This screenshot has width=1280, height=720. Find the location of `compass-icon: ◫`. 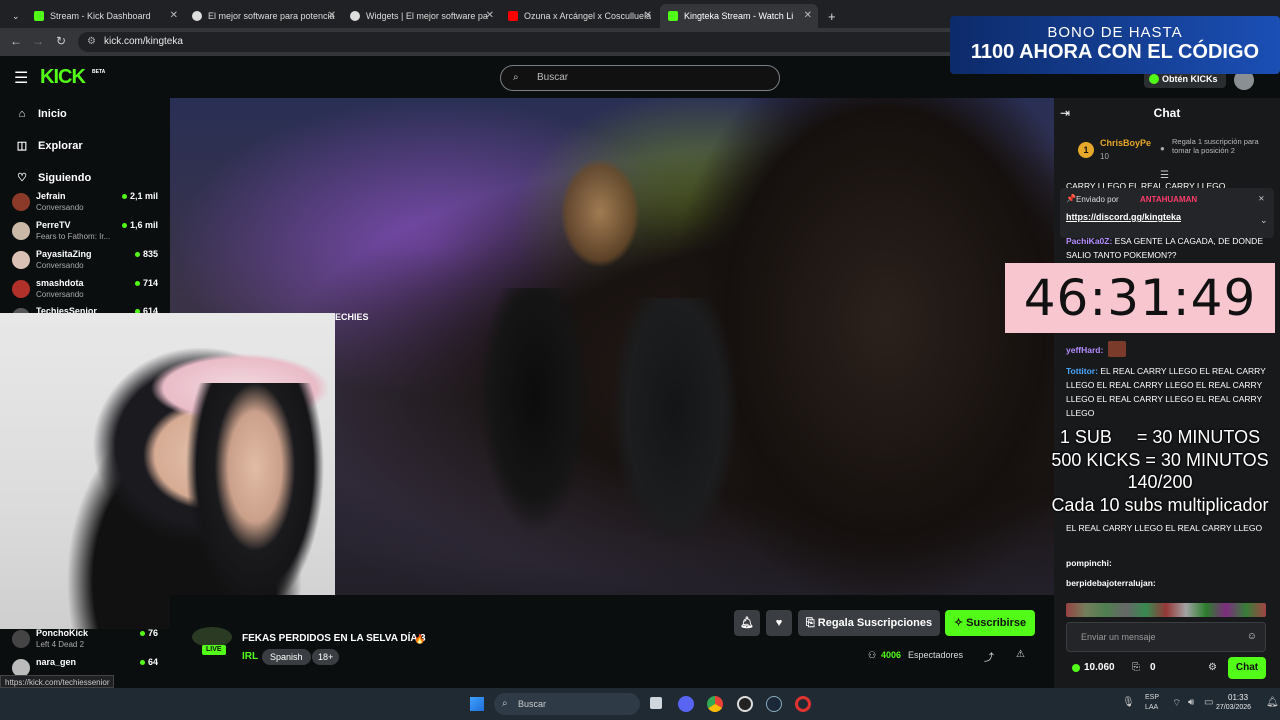

compass-icon: ◫ is located at coordinates (22, 146).